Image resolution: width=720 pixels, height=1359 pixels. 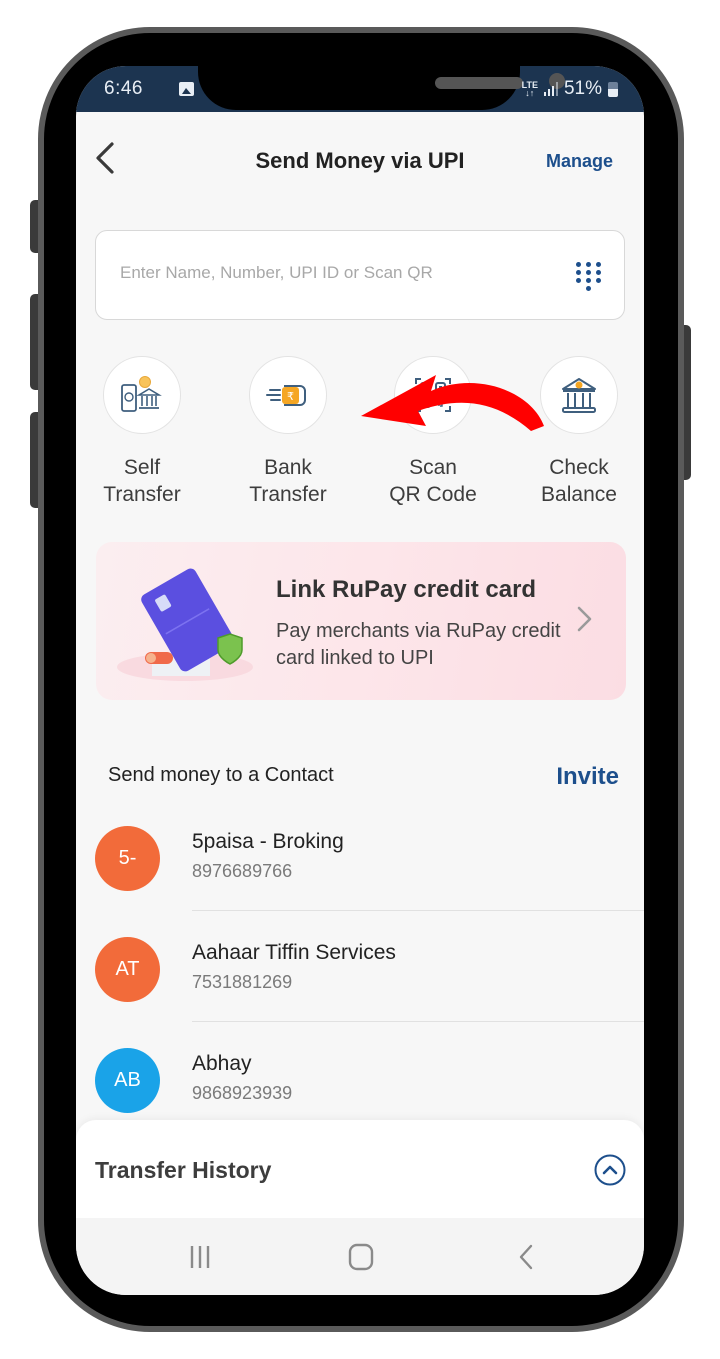 What do you see at coordinates (221, 775) in the screenshot?
I see `contacts-heading: Send money to a Contact` at bounding box center [221, 775].